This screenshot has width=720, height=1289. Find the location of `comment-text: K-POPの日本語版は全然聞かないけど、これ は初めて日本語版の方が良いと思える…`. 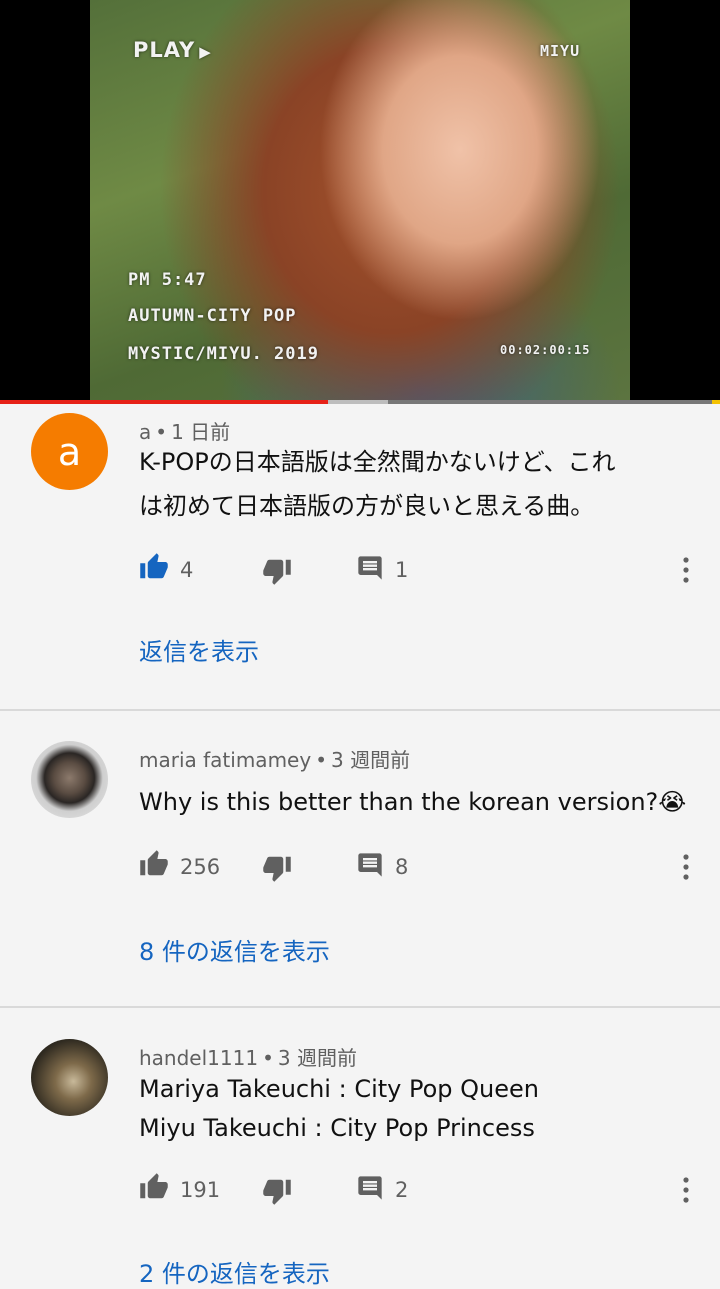

comment-text: K-POPの日本語版は全然聞かないけど、これ は初めて日本語版の方が良いと思える… is located at coordinates (414, 484).